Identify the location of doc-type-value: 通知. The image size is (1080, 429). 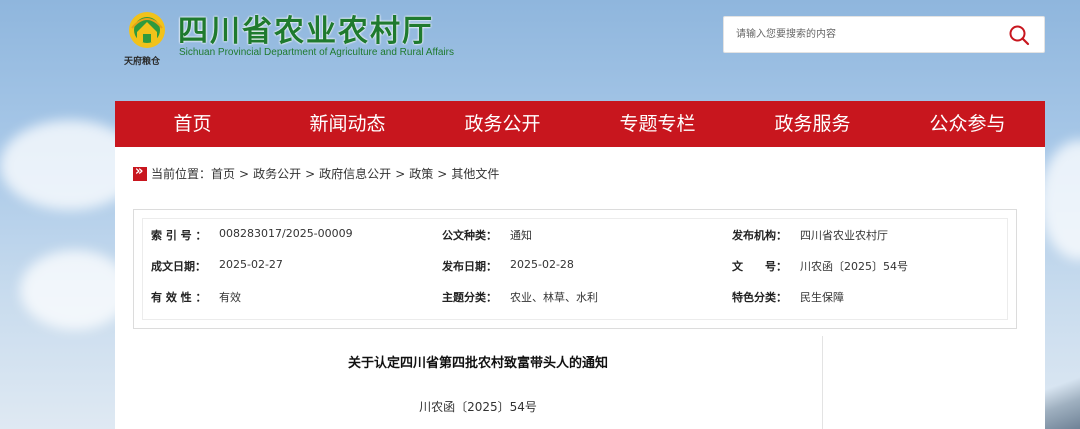
(521, 235).